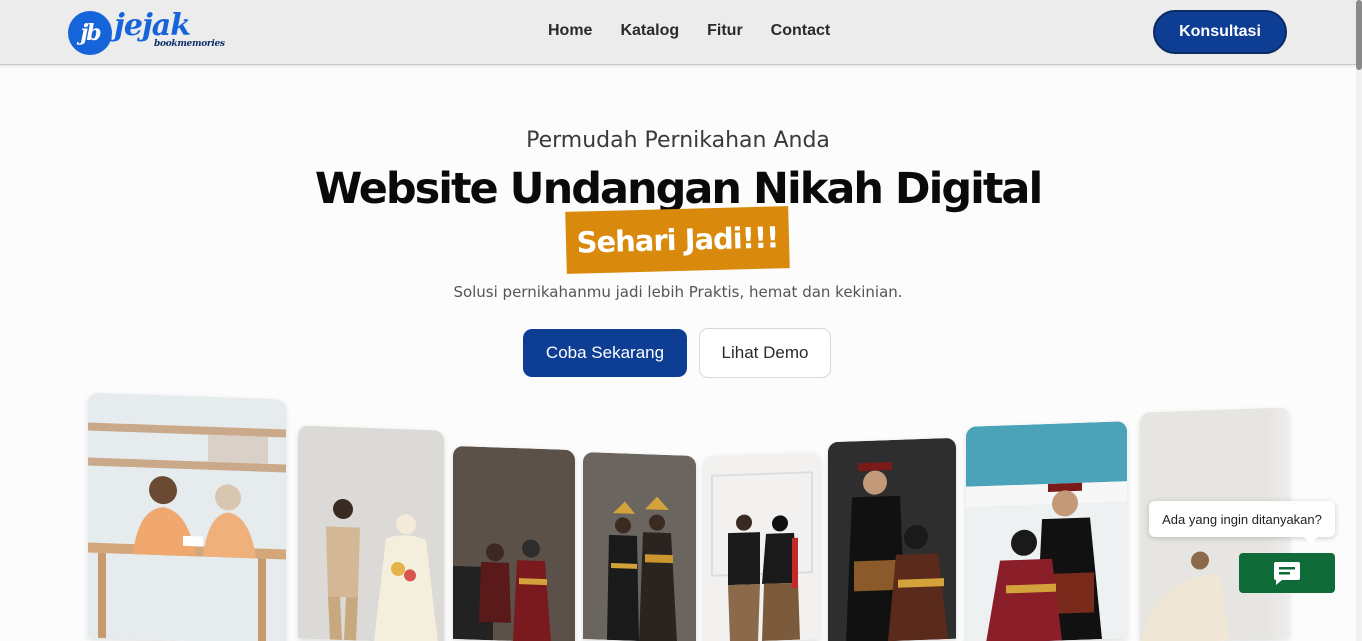 The width and height of the screenshot is (1362, 641). Describe the element at coordinates (801, 31) in the screenshot. I see `nav-link-contact: Contact` at that location.